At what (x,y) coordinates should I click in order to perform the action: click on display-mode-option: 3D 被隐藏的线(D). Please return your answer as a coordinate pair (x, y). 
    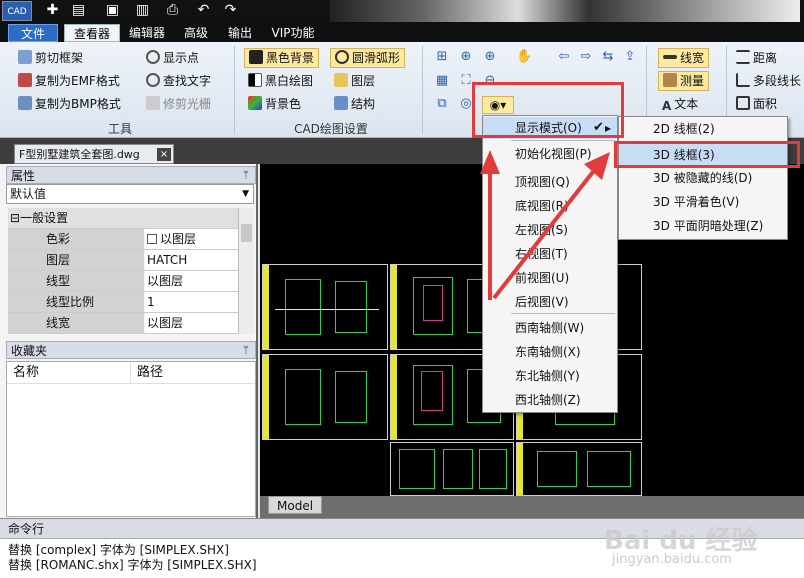
    Looking at the image, I should click on (703, 178).